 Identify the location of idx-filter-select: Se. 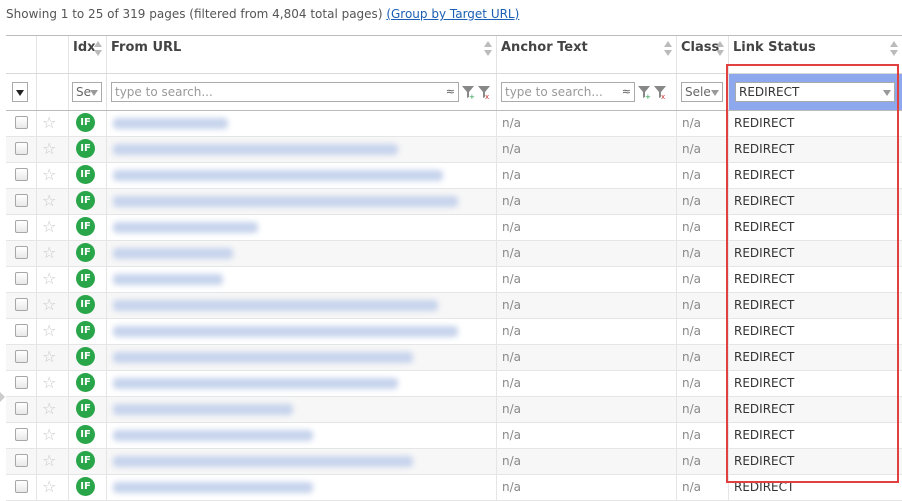
(87, 92).